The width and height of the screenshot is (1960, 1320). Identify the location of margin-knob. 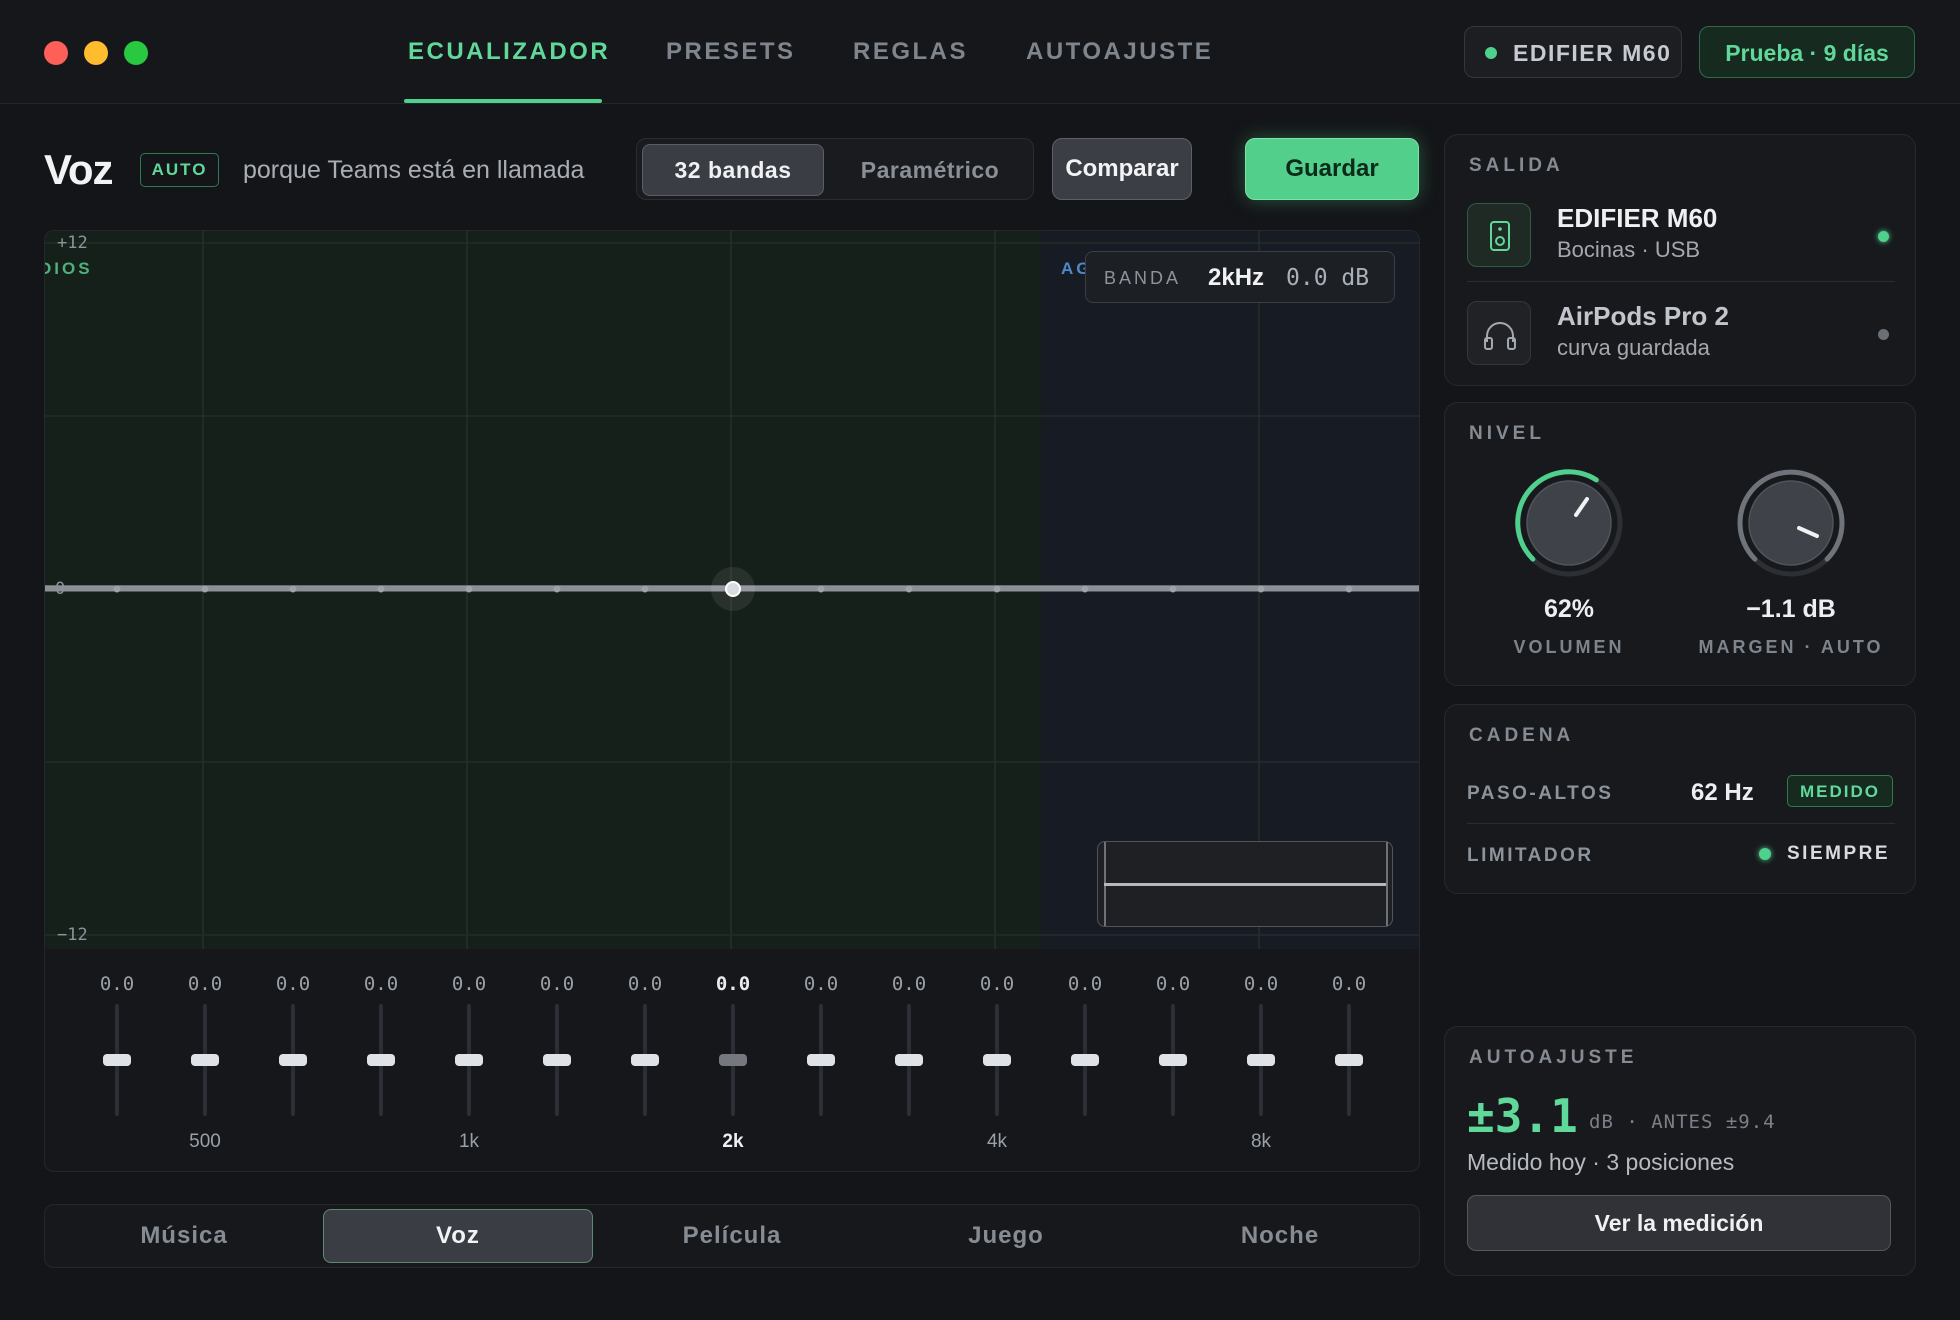
(1791, 523).